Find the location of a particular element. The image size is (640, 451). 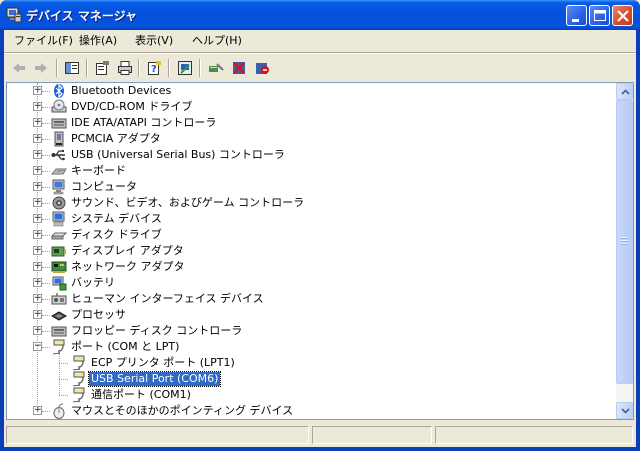

close-button is located at coordinates (622, 15).